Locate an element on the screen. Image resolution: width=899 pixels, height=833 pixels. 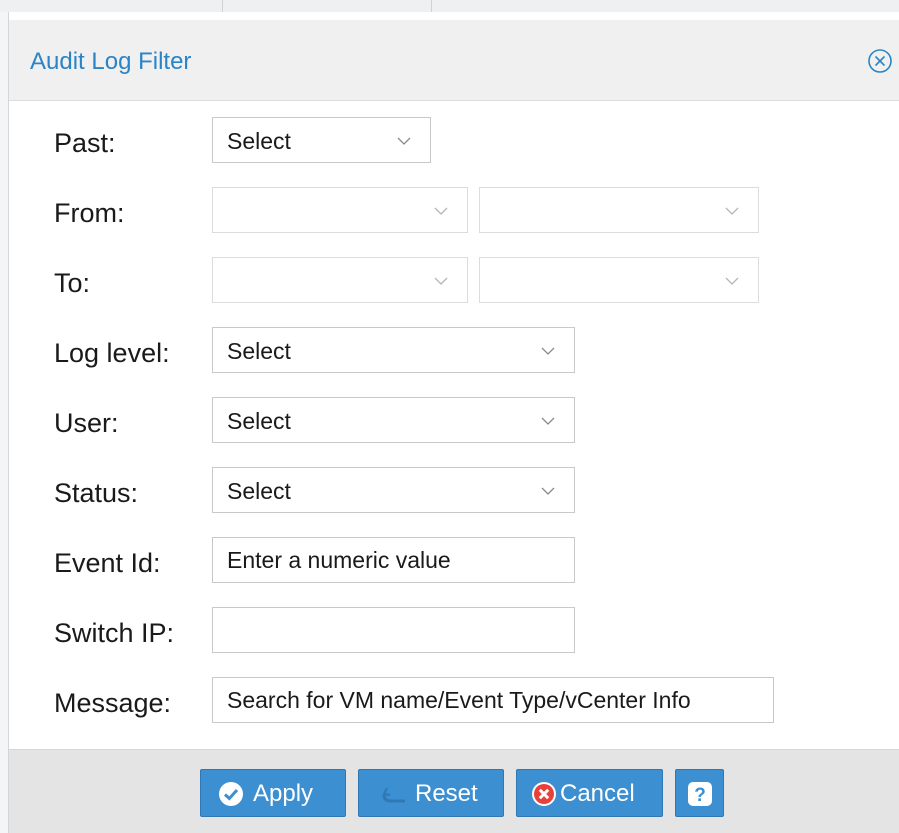
dialog-title: Audit Log Filter is located at coordinates (111, 61).